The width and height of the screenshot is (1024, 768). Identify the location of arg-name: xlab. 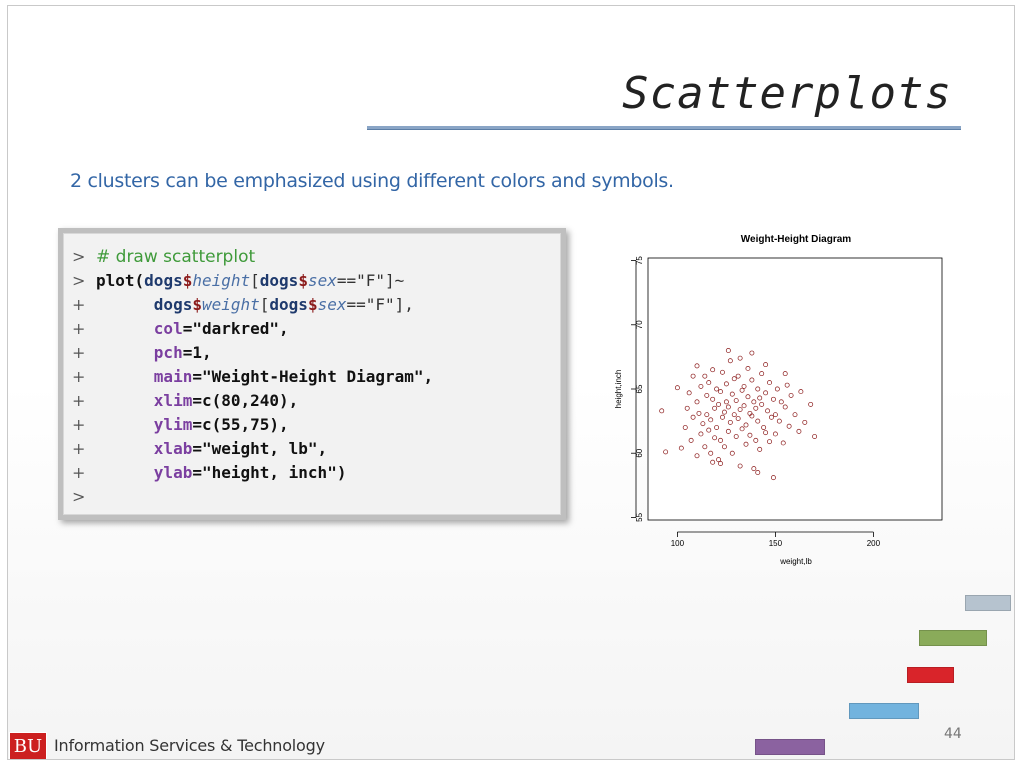
(173, 448).